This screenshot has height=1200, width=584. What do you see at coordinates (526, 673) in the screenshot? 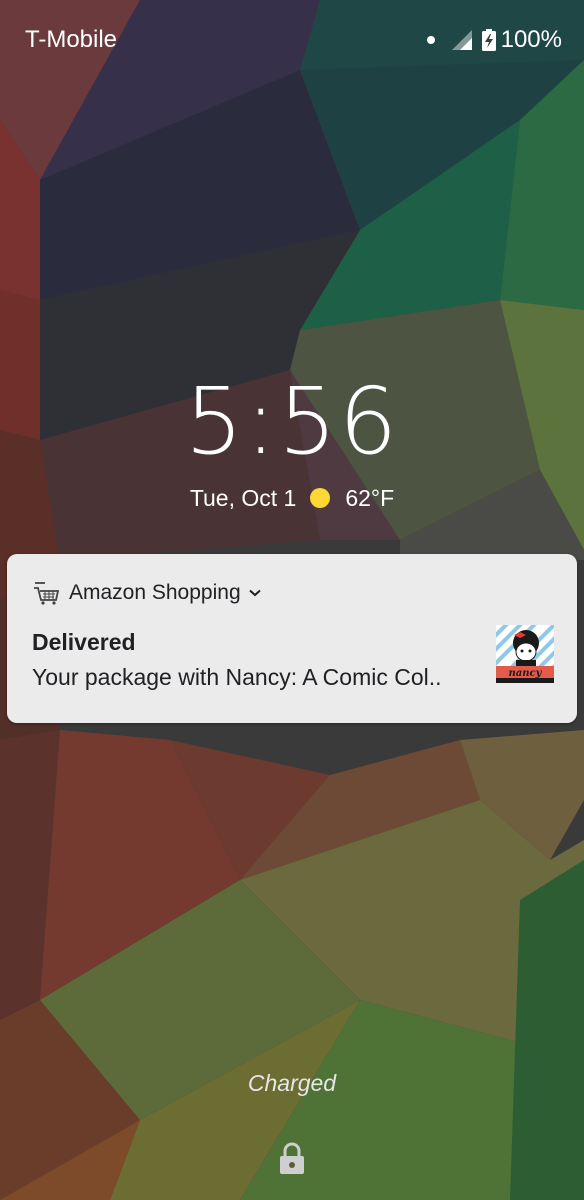
I see `svg-text: nancy` at bounding box center [526, 673].